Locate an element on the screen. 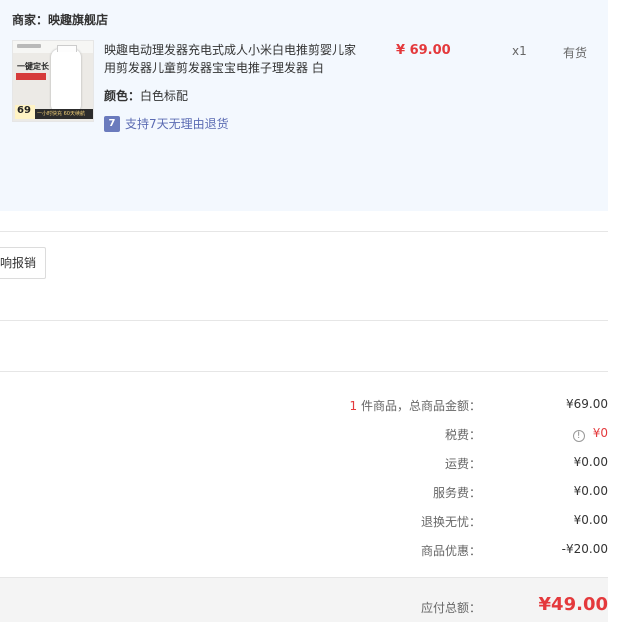 This screenshot has height=622, width=618. product-quantity: x1 is located at coordinates (519, 51).